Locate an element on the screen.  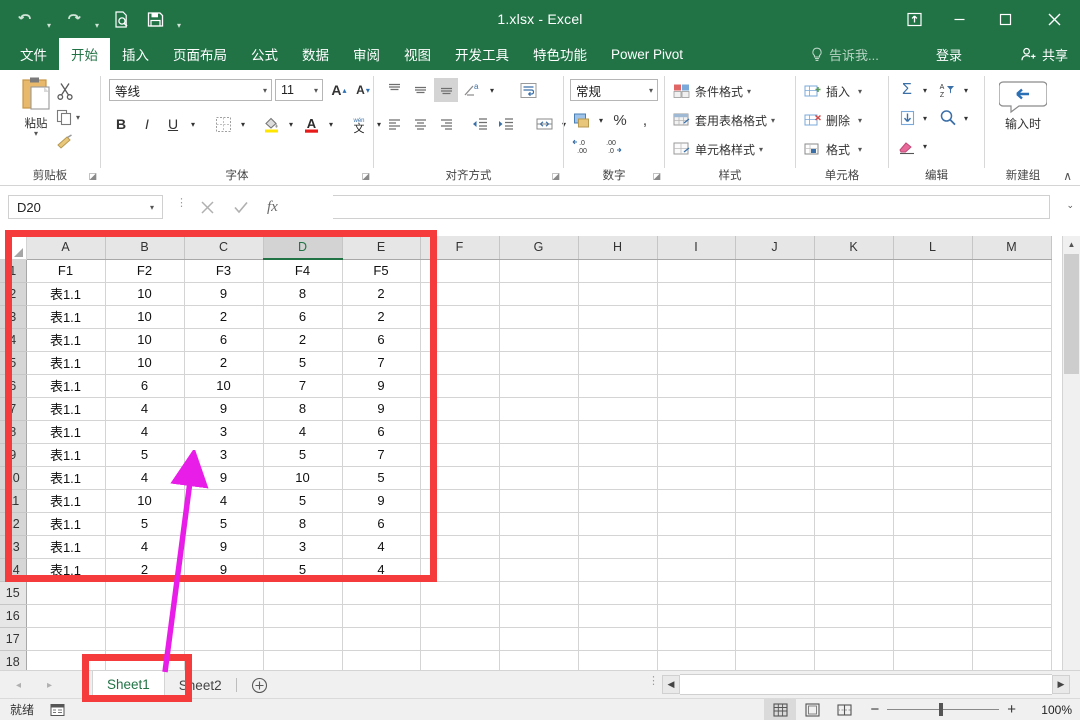
accounting-dropdown-icon: ▾ is located at coordinates (601, 120).